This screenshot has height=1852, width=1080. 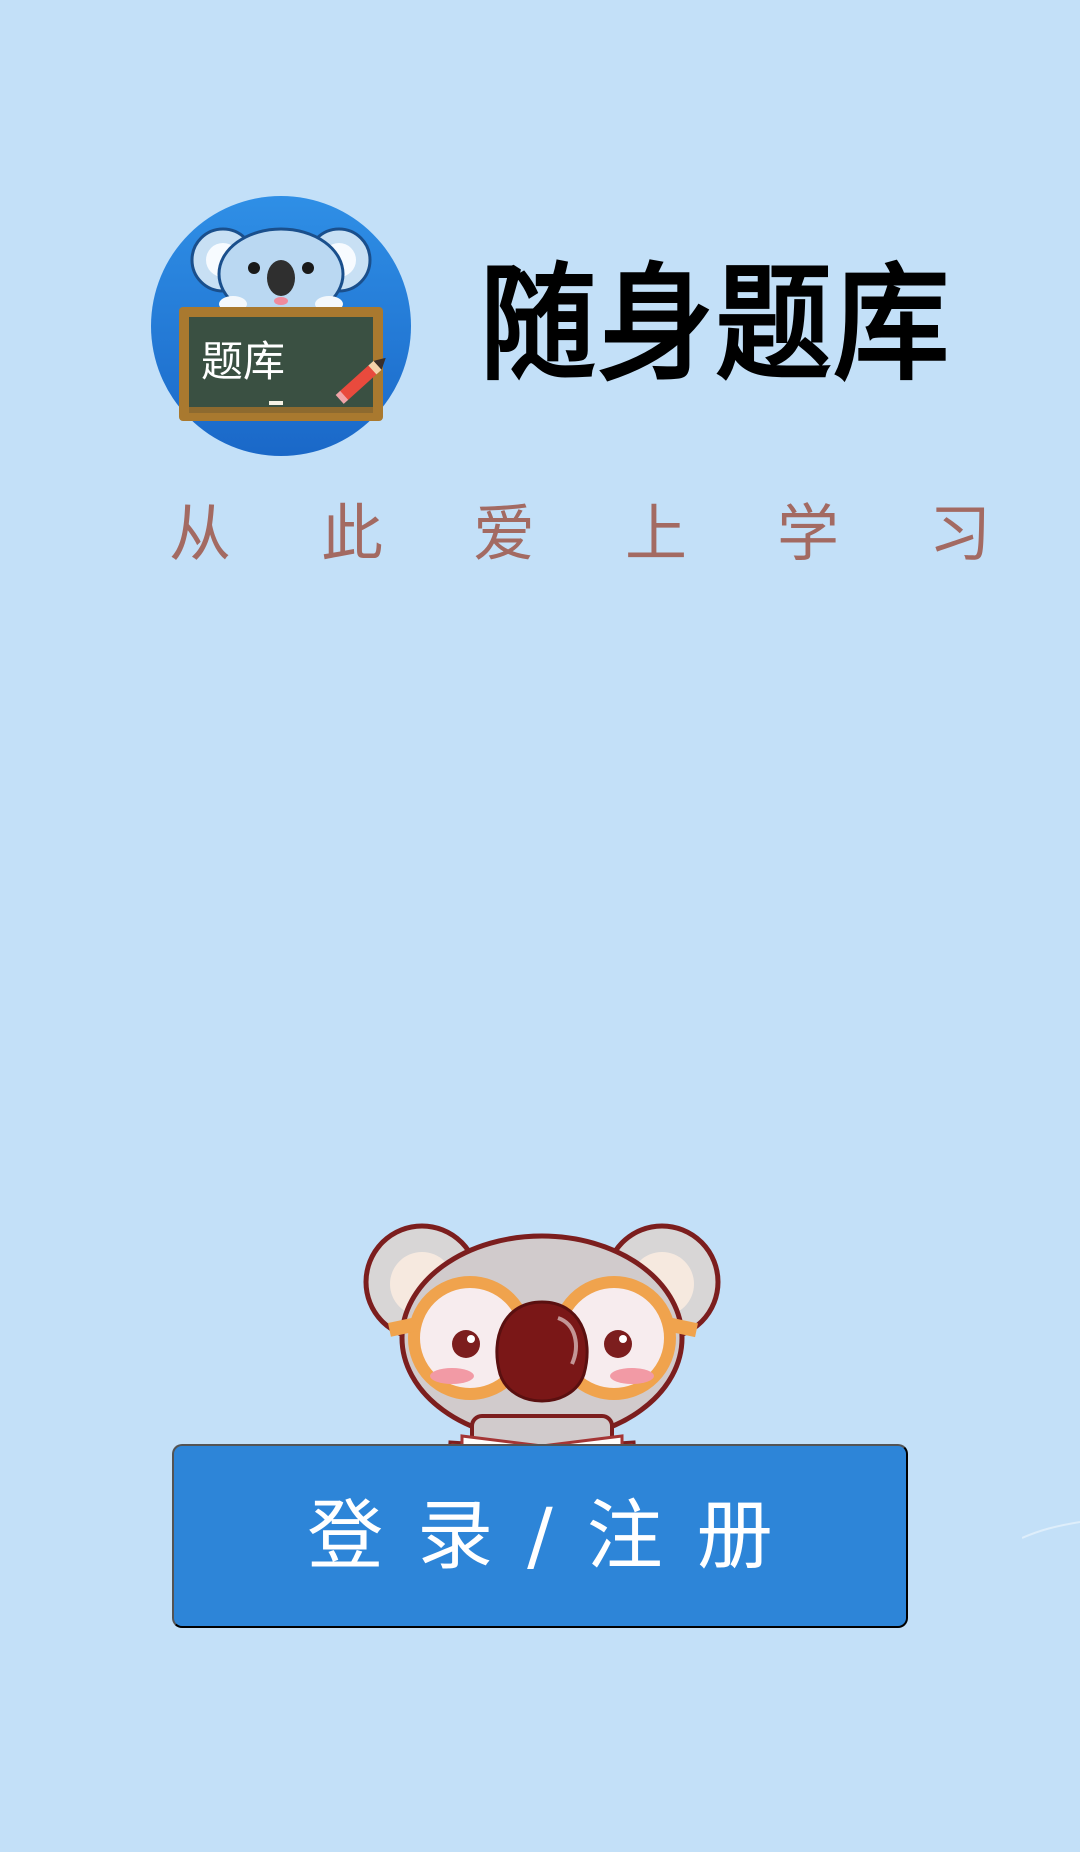 I want to click on login-register-button: 登录/注册, so click(x=540, y=1536).